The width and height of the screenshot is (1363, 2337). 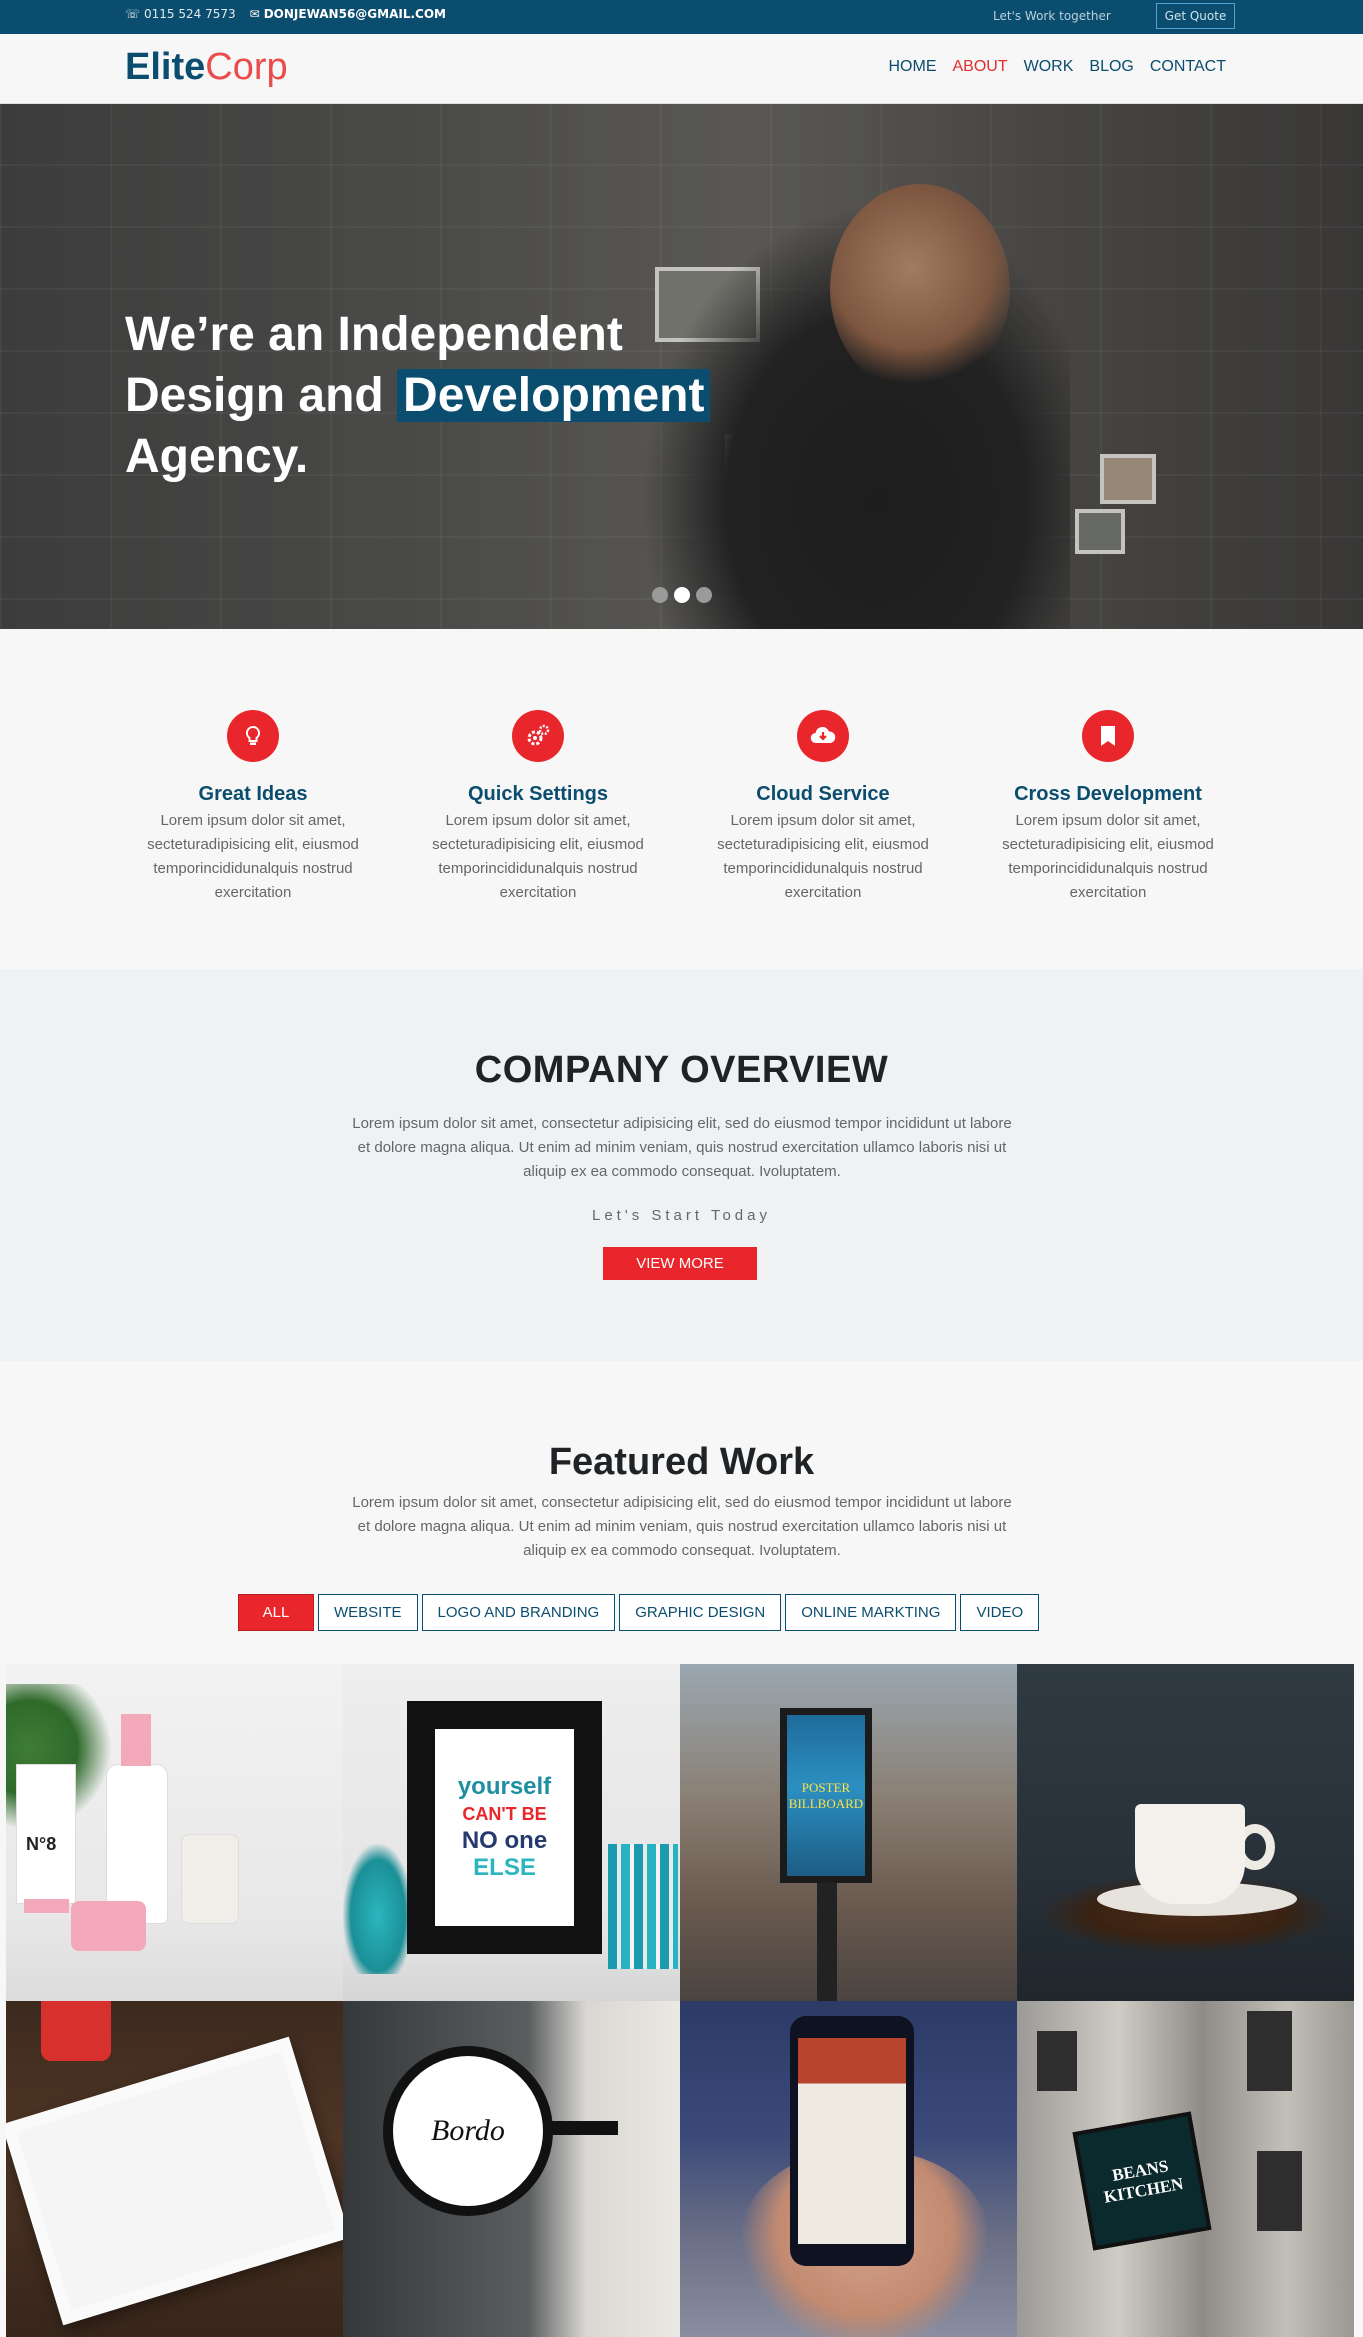 I want to click on view-more-button: VIEW MORE, so click(x=680, y=1263).